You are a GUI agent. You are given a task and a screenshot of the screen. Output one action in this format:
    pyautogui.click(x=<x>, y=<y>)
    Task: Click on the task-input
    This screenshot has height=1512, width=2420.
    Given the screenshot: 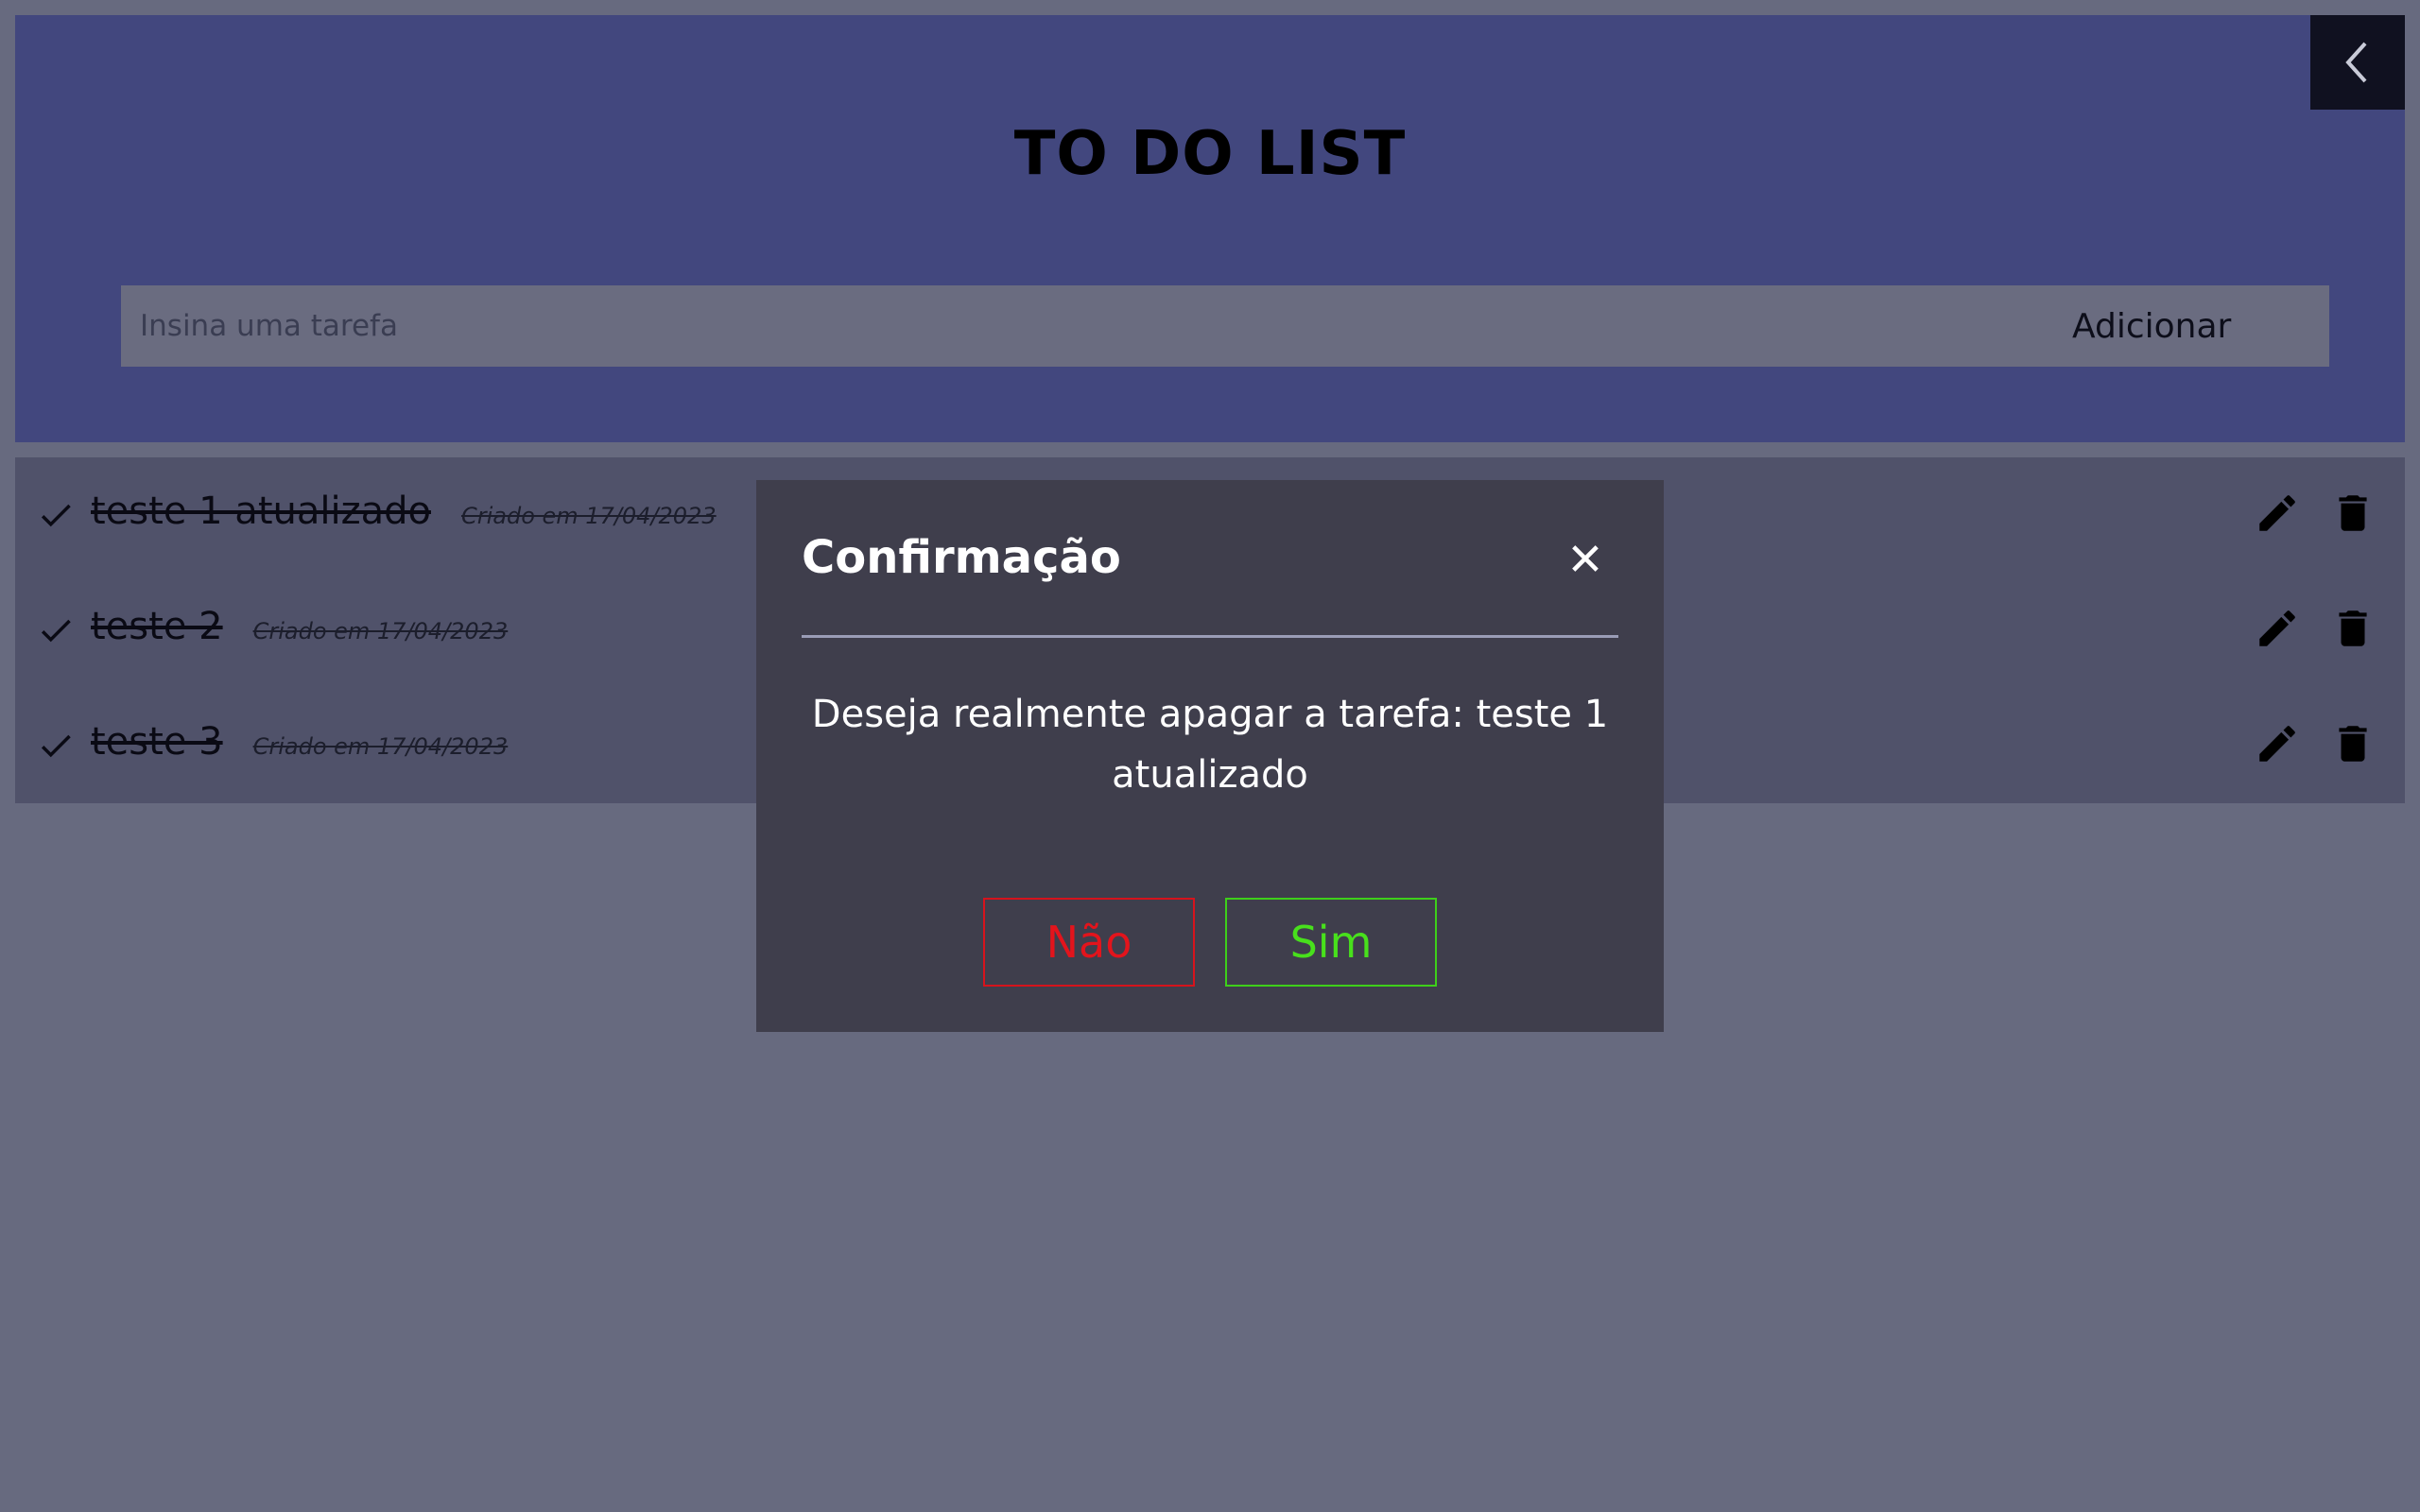 What is the action you would take?
    pyautogui.click(x=972, y=326)
    